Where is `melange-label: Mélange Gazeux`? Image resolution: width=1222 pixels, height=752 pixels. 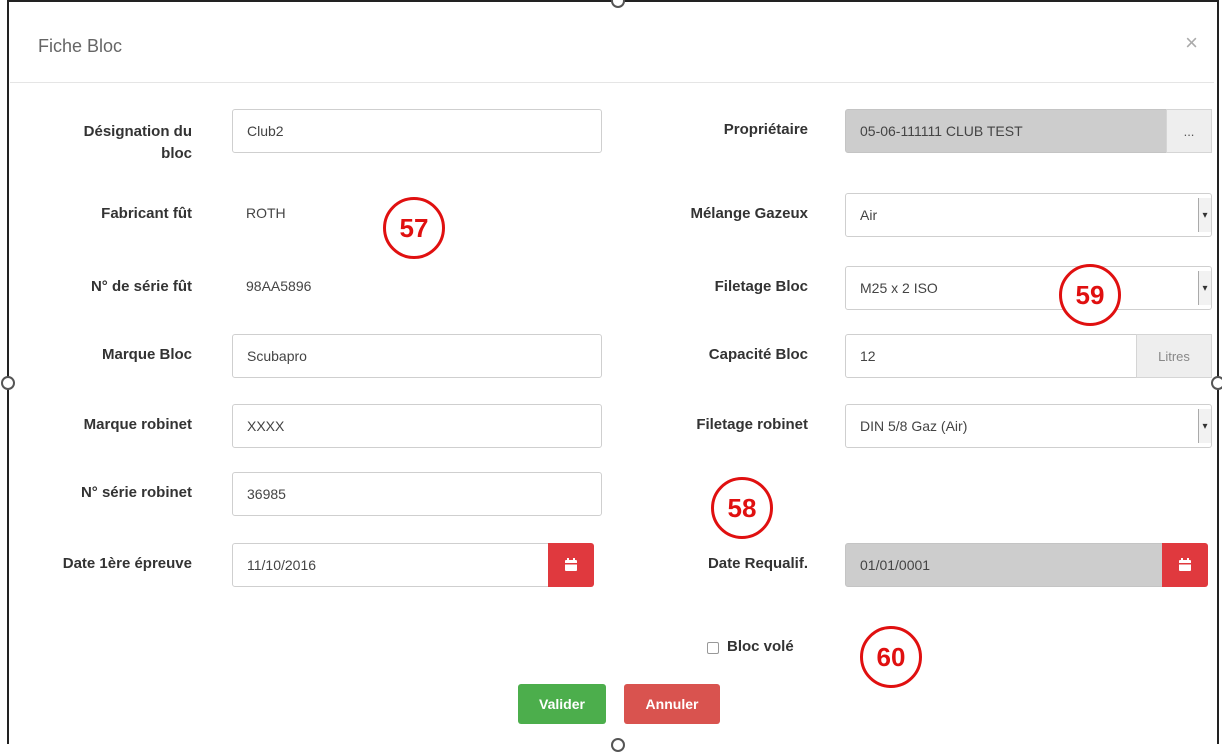
melange-label: Mélange Gazeux is located at coordinates (749, 213).